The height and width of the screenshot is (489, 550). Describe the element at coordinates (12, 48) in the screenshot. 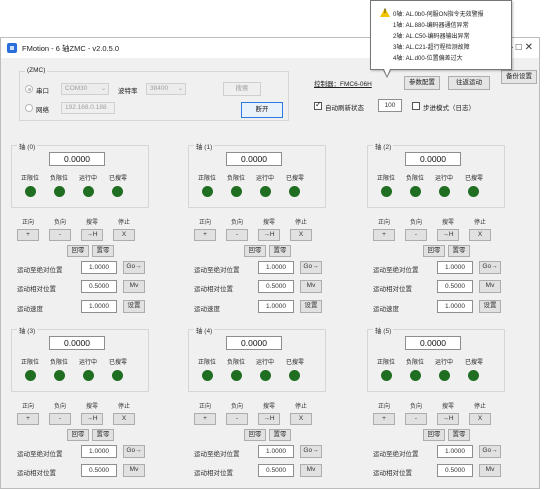

I see `app-icon` at that location.